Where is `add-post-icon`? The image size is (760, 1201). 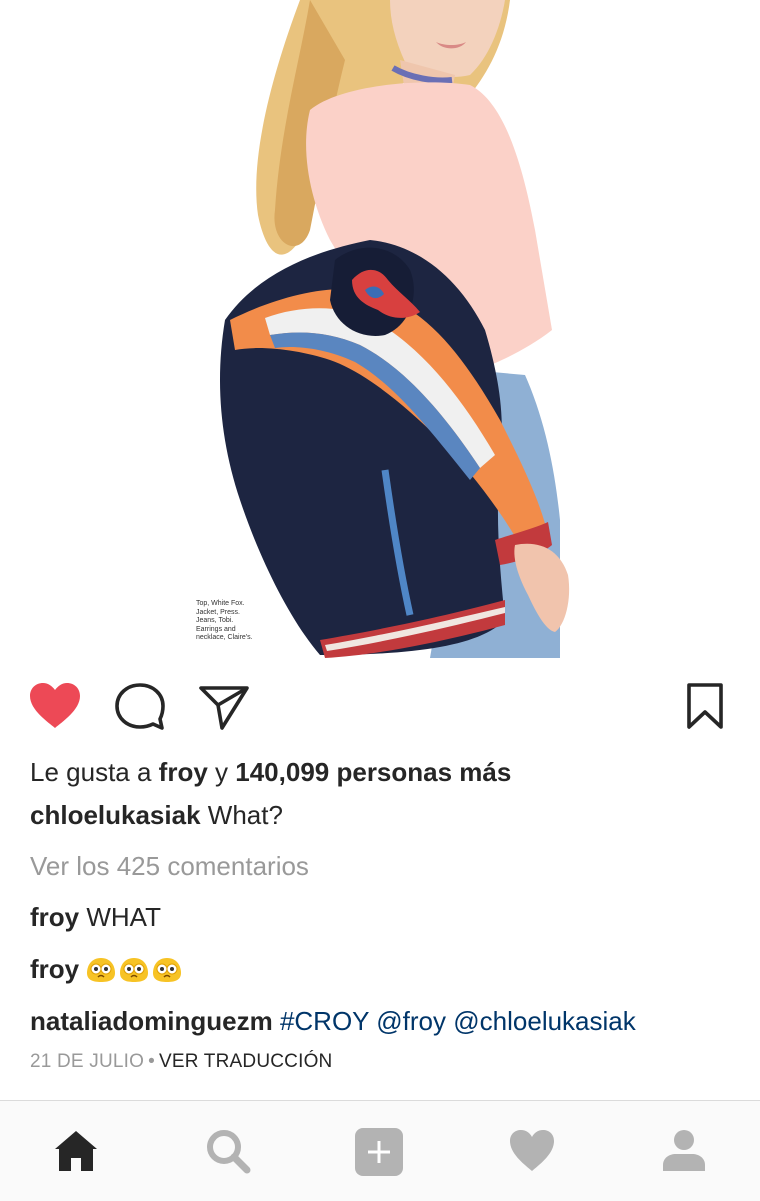 add-post-icon is located at coordinates (378, 1151).